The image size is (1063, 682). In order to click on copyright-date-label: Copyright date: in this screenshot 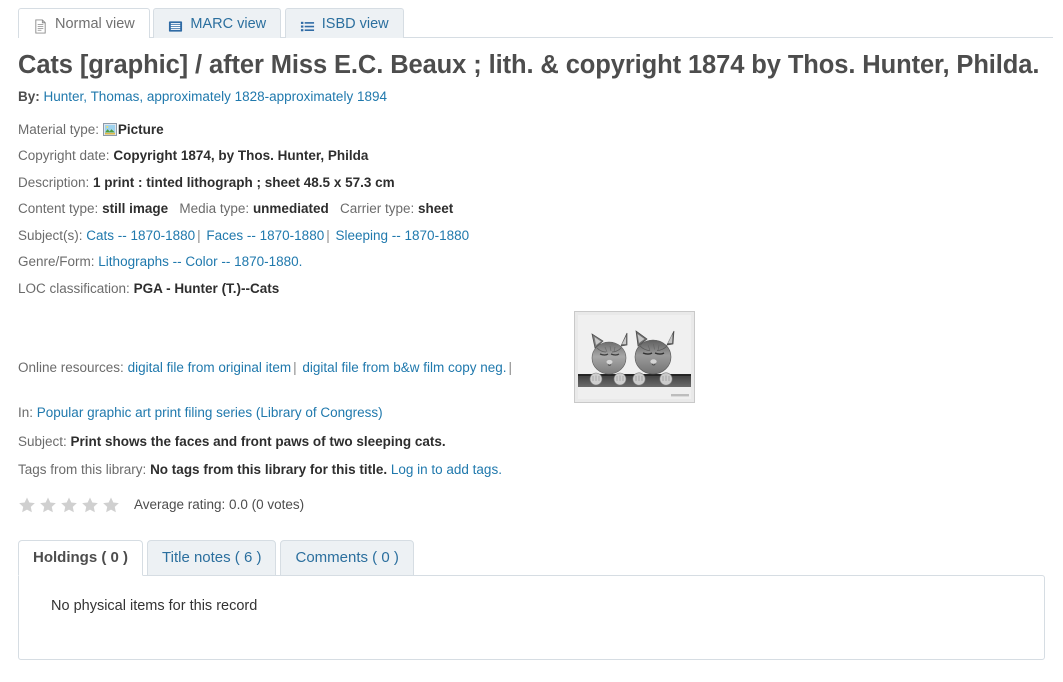, I will do `click(64, 156)`.